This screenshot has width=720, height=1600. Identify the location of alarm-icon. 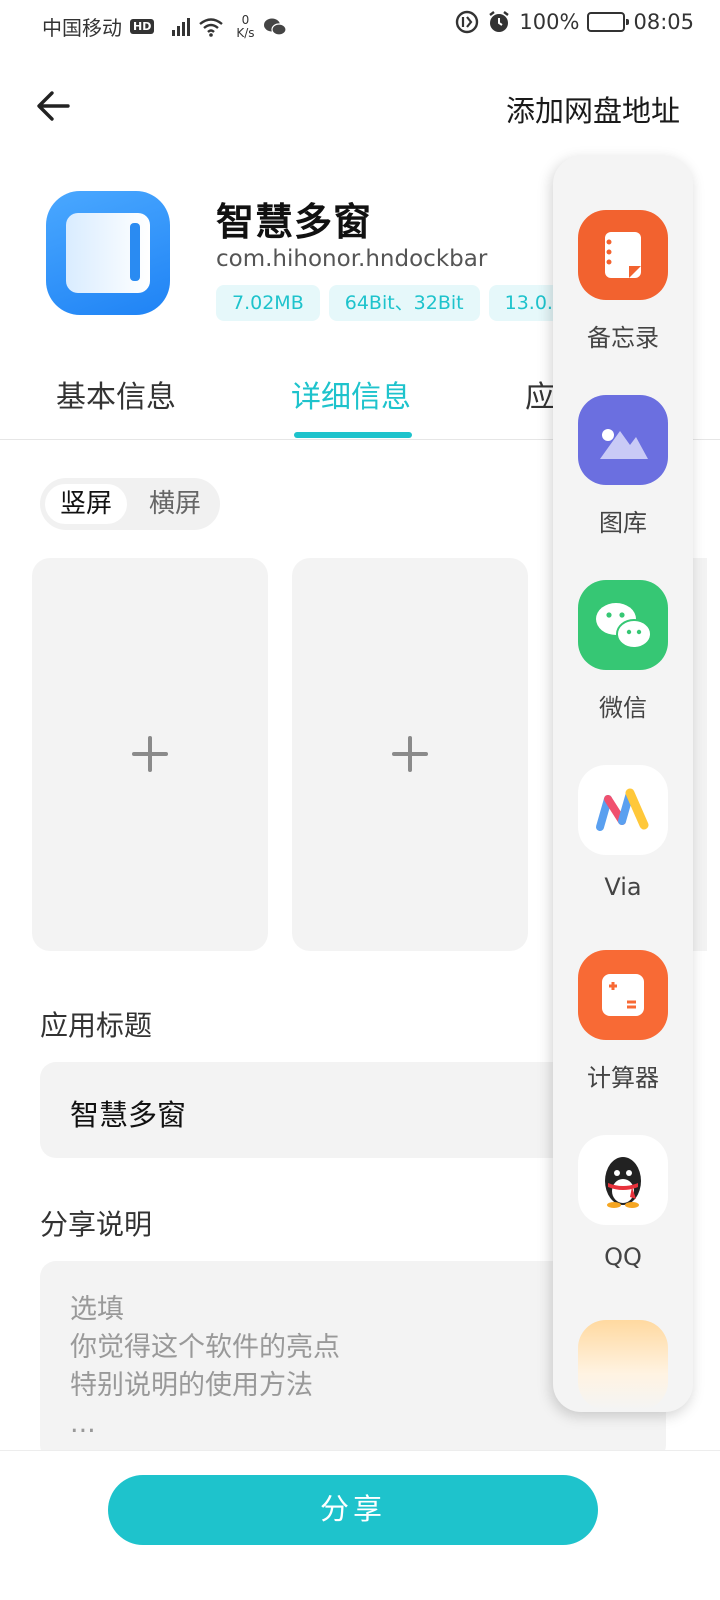
(499, 21).